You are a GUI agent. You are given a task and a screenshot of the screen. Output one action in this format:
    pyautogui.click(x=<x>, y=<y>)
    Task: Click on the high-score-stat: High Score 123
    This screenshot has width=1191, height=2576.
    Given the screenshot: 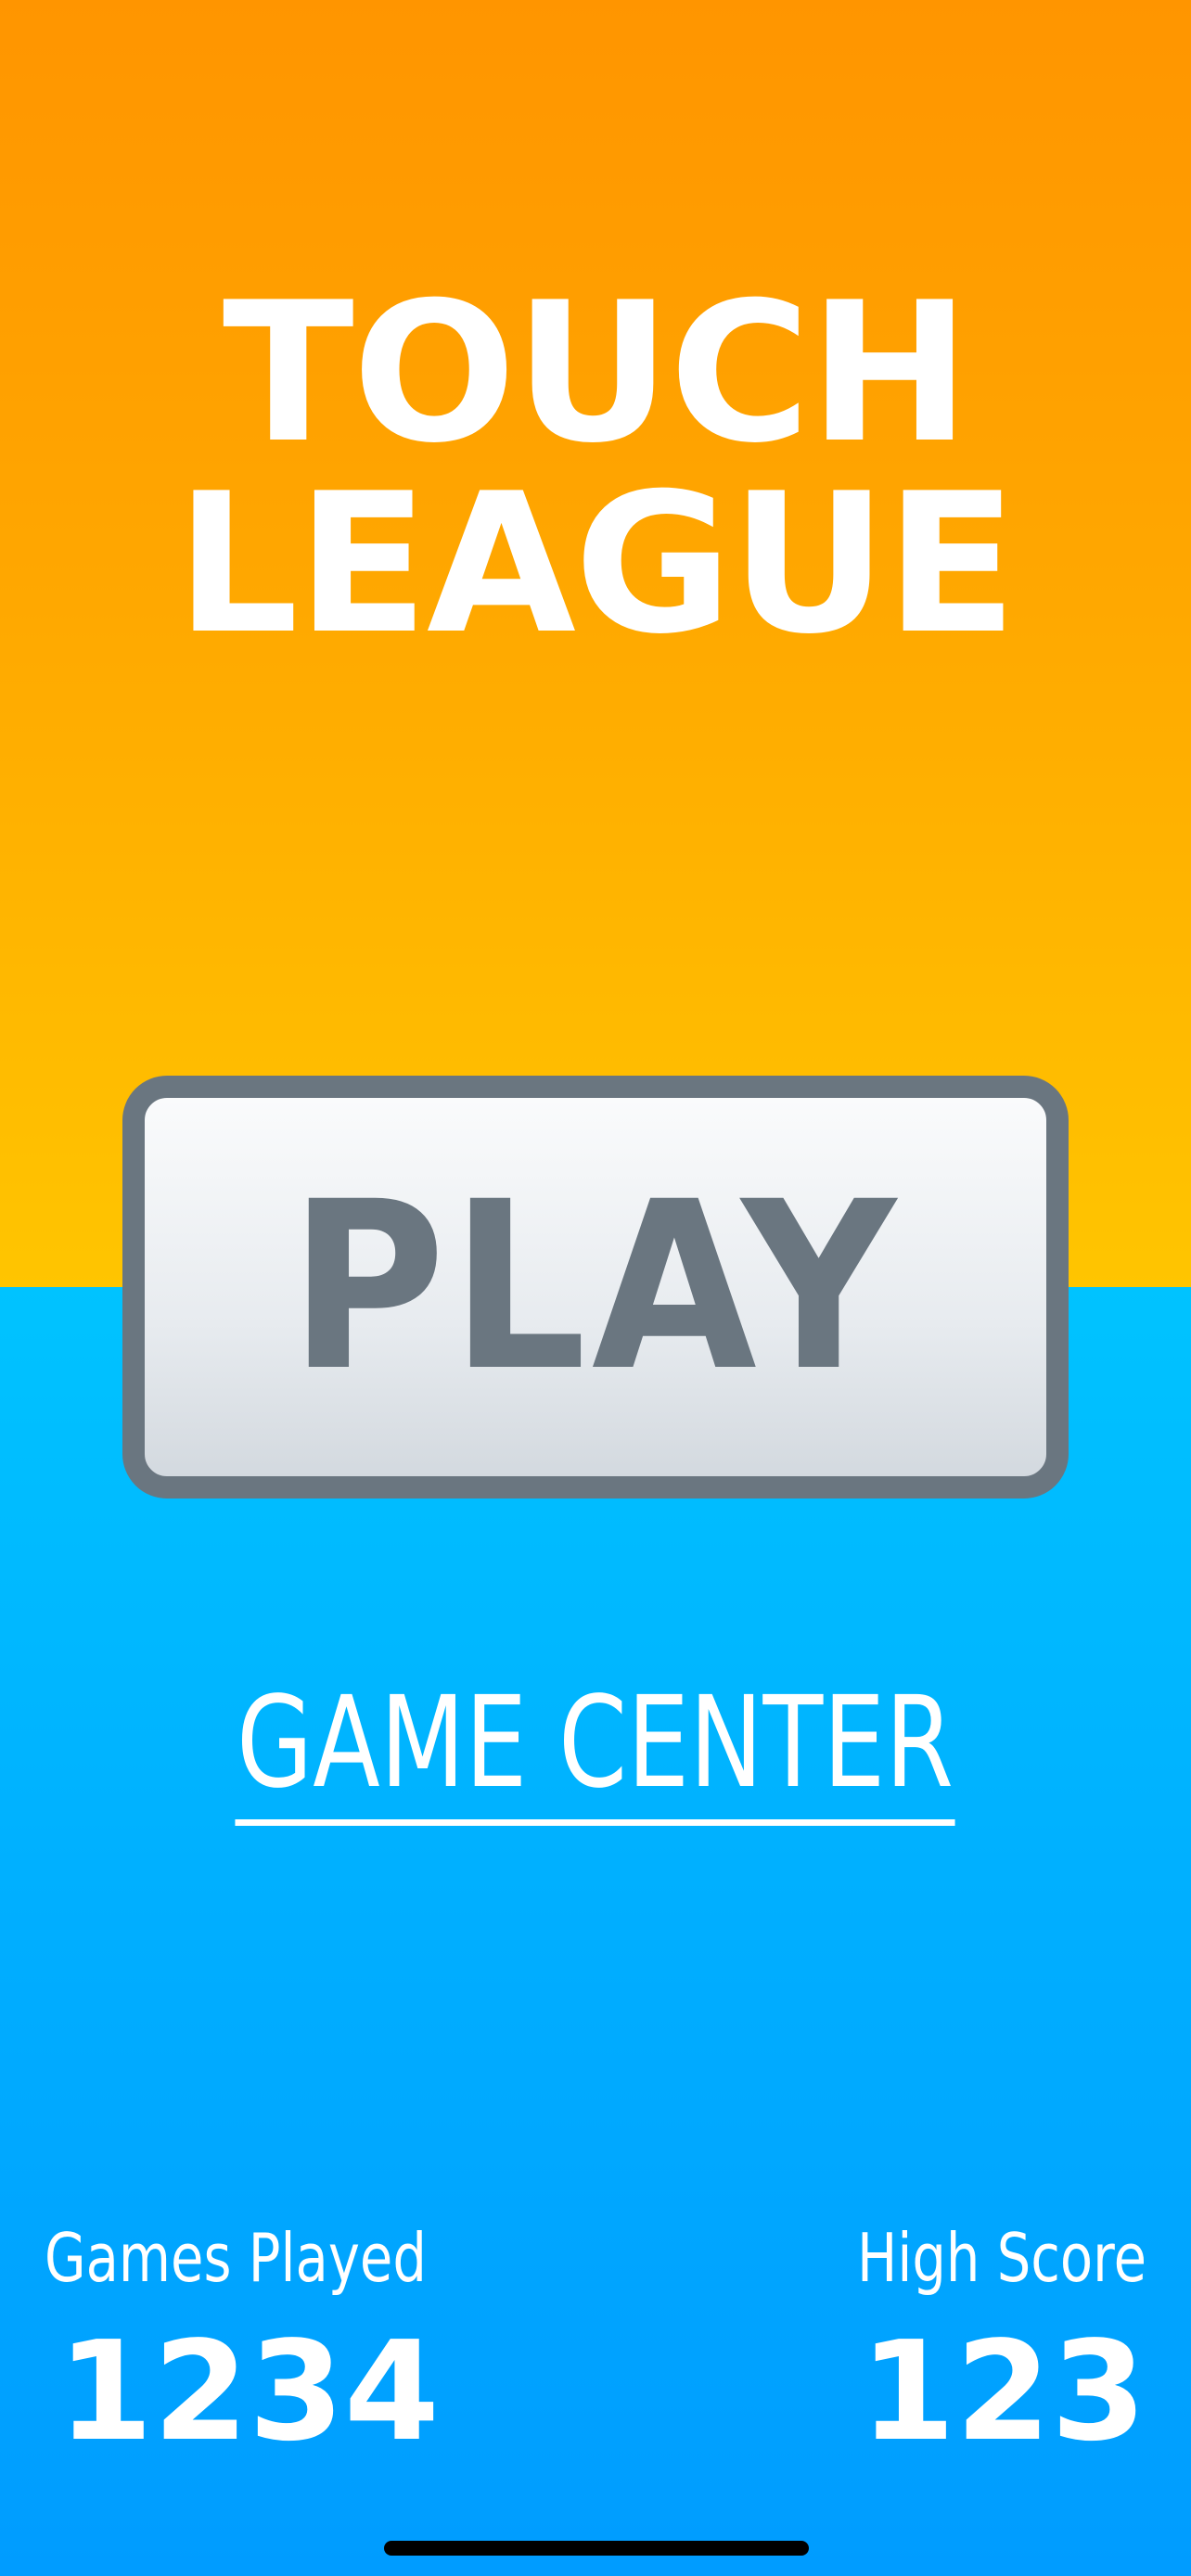 What is the action you would take?
    pyautogui.click(x=966, y=2343)
    